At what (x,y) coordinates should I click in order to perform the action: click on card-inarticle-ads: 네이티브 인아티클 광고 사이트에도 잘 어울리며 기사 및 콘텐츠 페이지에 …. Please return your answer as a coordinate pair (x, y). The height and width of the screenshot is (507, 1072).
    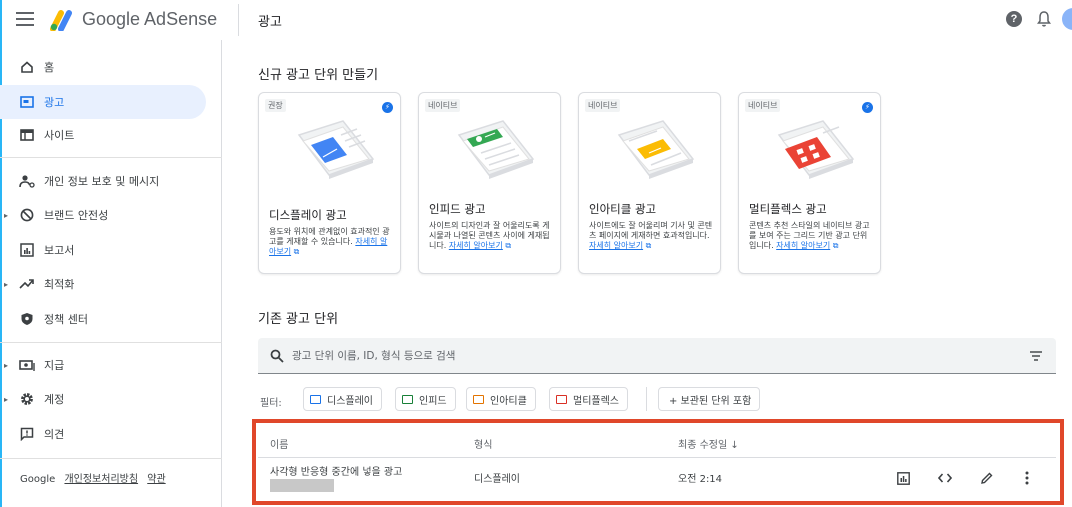
    Looking at the image, I should click on (649, 183).